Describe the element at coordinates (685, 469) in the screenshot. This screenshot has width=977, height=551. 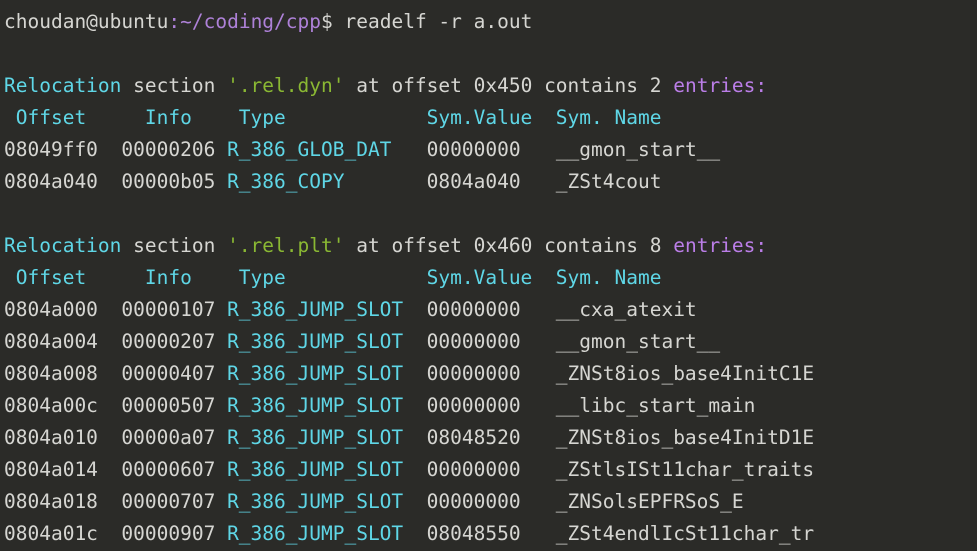
I see `row-sym-name: _ZStlsISt11char_traits` at that location.